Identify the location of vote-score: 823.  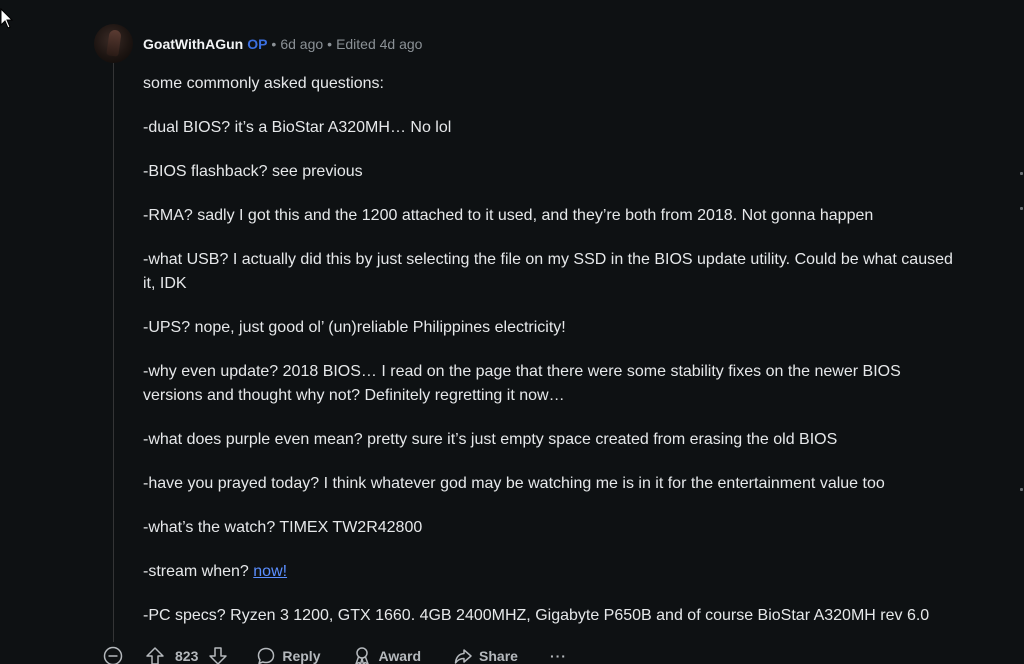
(187, 656).